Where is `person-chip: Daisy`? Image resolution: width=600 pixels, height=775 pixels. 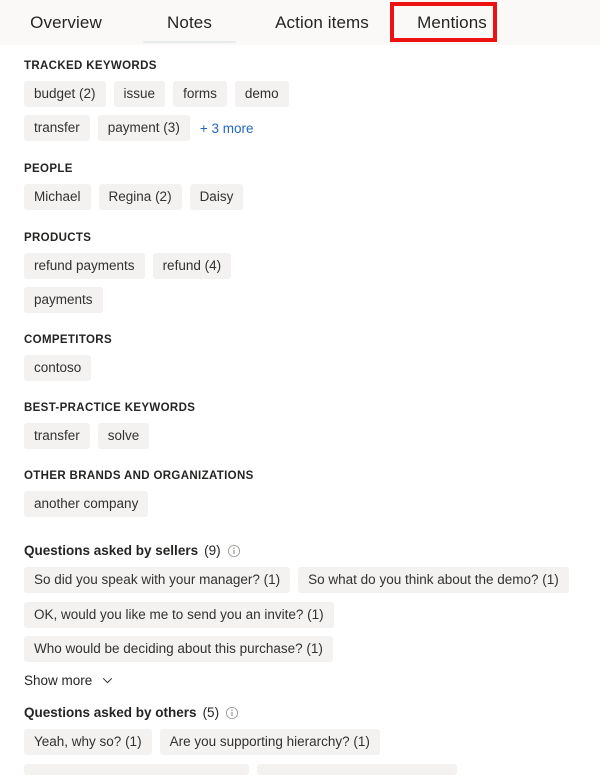 person-chip: Daisy is located at coordinates (216, 197).